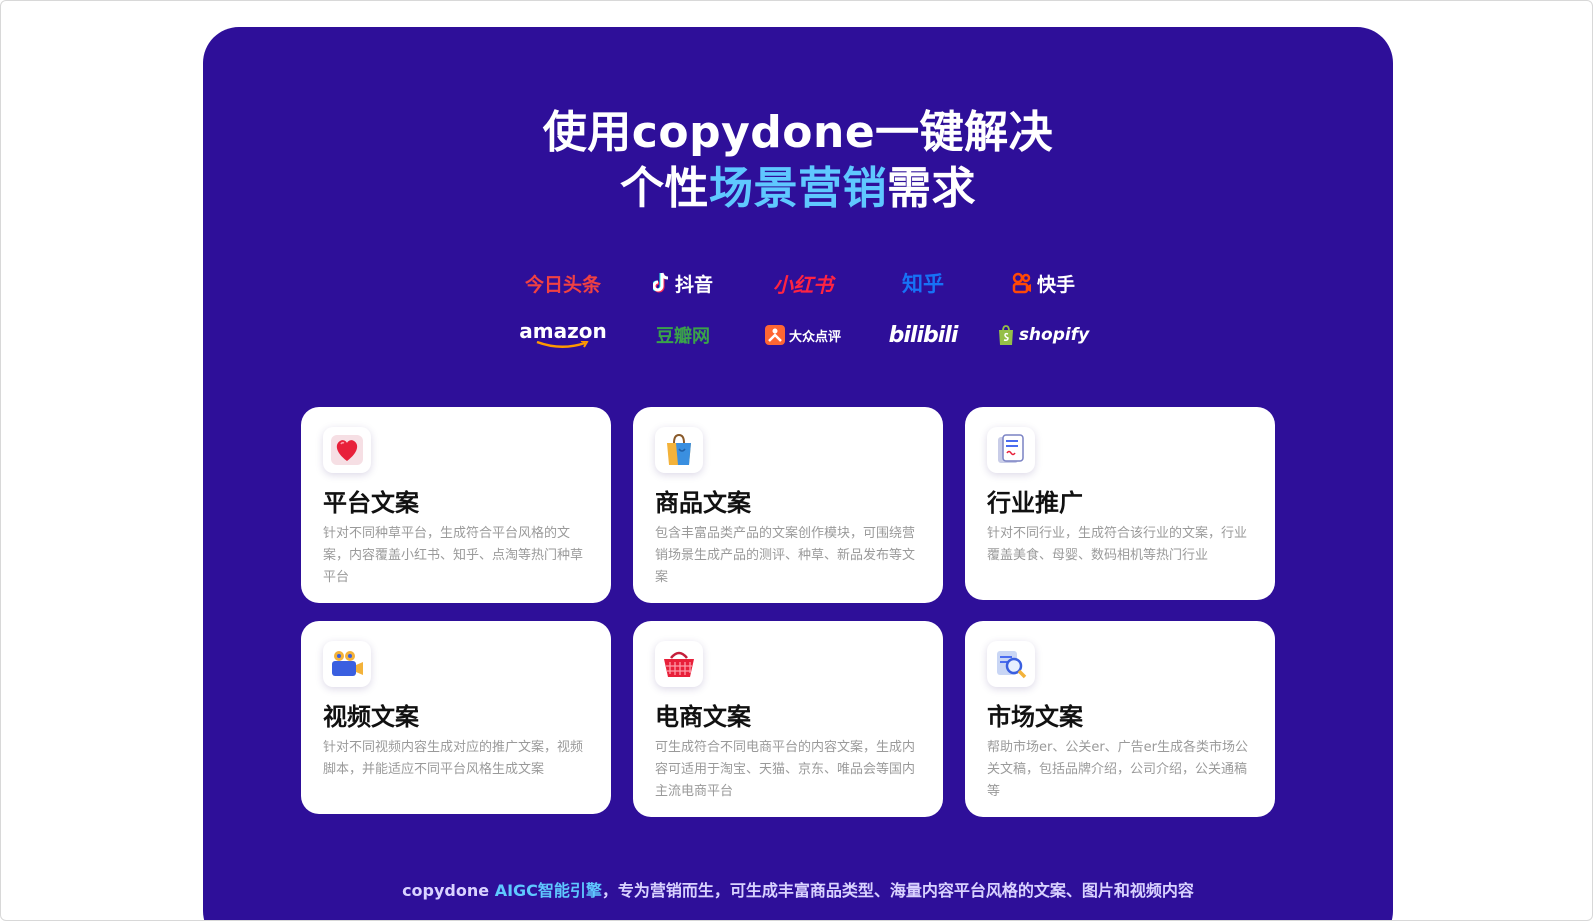 This screenshot has width=1593, height=921. What do you see at coordinates (814, 337) in the screenshot?
I see `dianping-label: 大众点评` at bounding box center [814, 337].